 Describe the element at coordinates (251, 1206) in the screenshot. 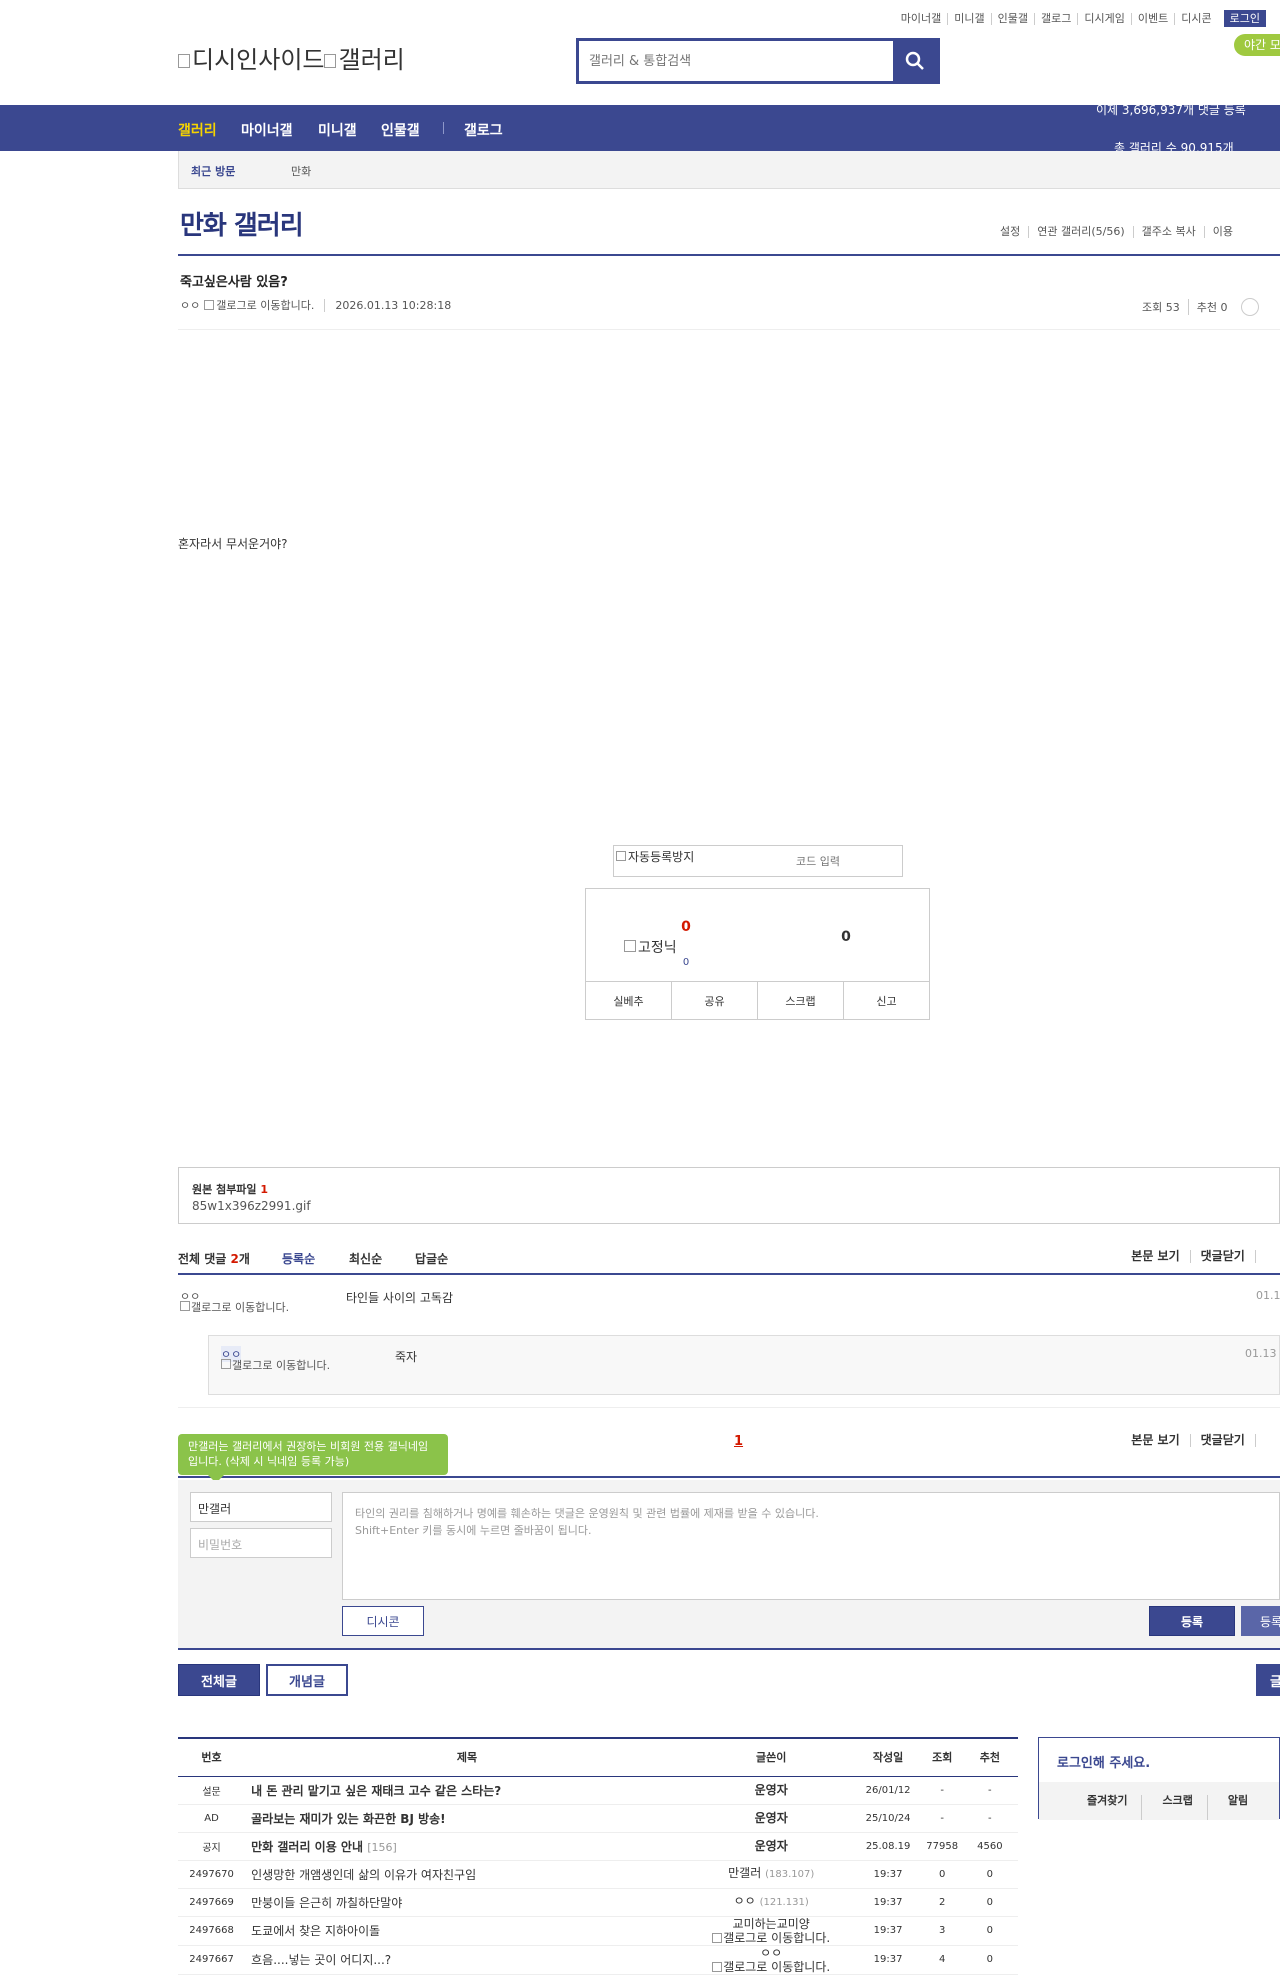

I see `attachment-file: 85w1x396z2991.gif` at that location.